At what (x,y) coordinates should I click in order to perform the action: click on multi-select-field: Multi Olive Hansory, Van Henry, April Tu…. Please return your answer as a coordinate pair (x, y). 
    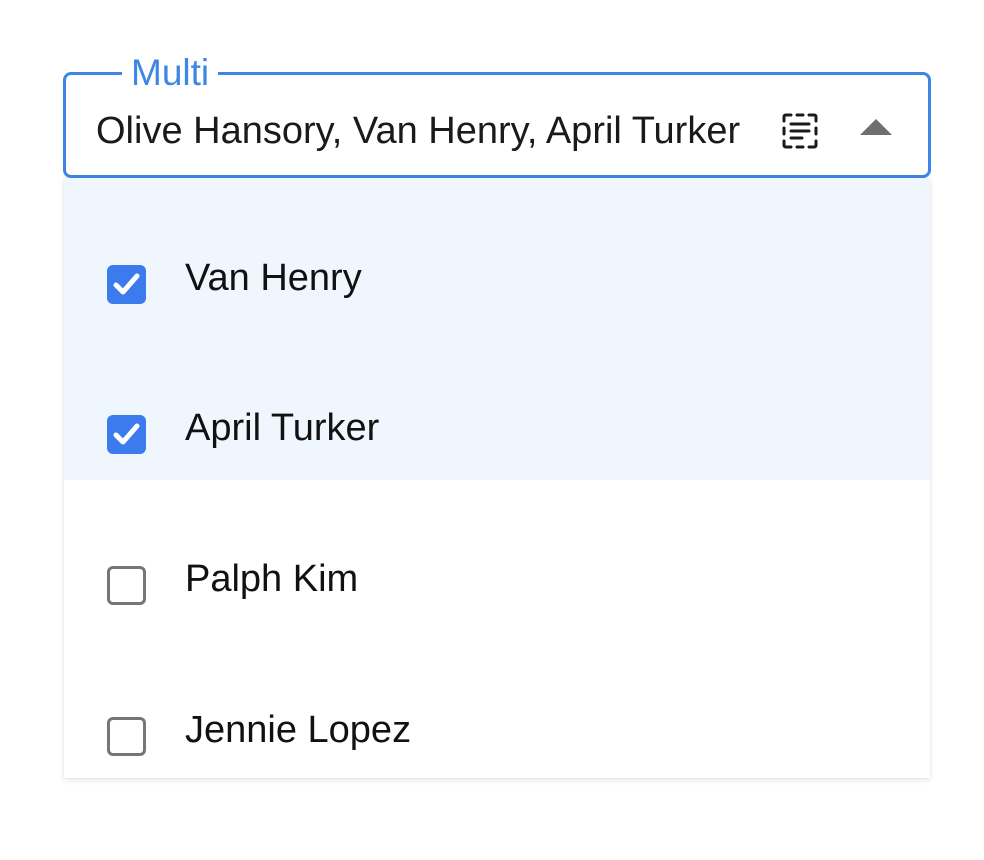
    Looking at the image, I should click on (497, 115).